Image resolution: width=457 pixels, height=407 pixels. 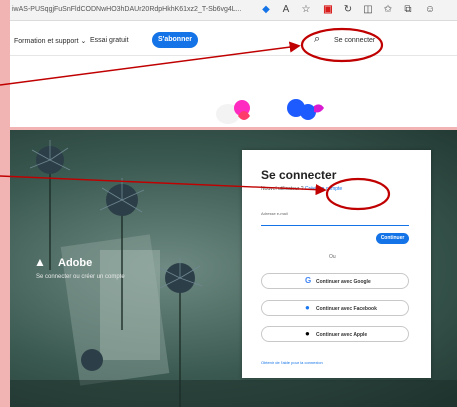 What do you see at coordinates (75, 263) in the screenshot?
I see `adobe-brand-name: Adobe` at bounding box center [75, 263].